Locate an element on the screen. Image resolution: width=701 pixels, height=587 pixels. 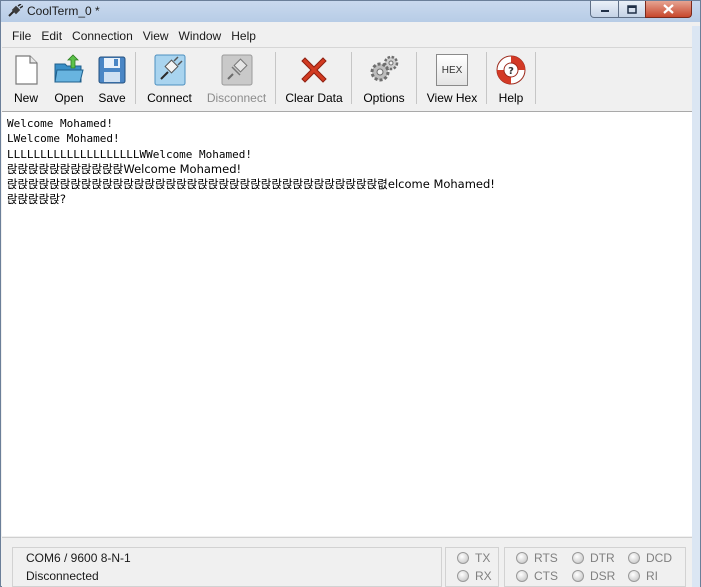
close-button is located at coordinates (668, 9).